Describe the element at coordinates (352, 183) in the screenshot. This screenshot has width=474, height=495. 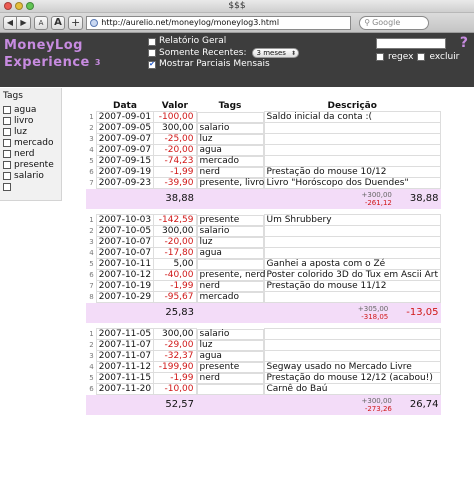
I see `description-cell: Livro "Horóscopo dos Duendes"` at that location.